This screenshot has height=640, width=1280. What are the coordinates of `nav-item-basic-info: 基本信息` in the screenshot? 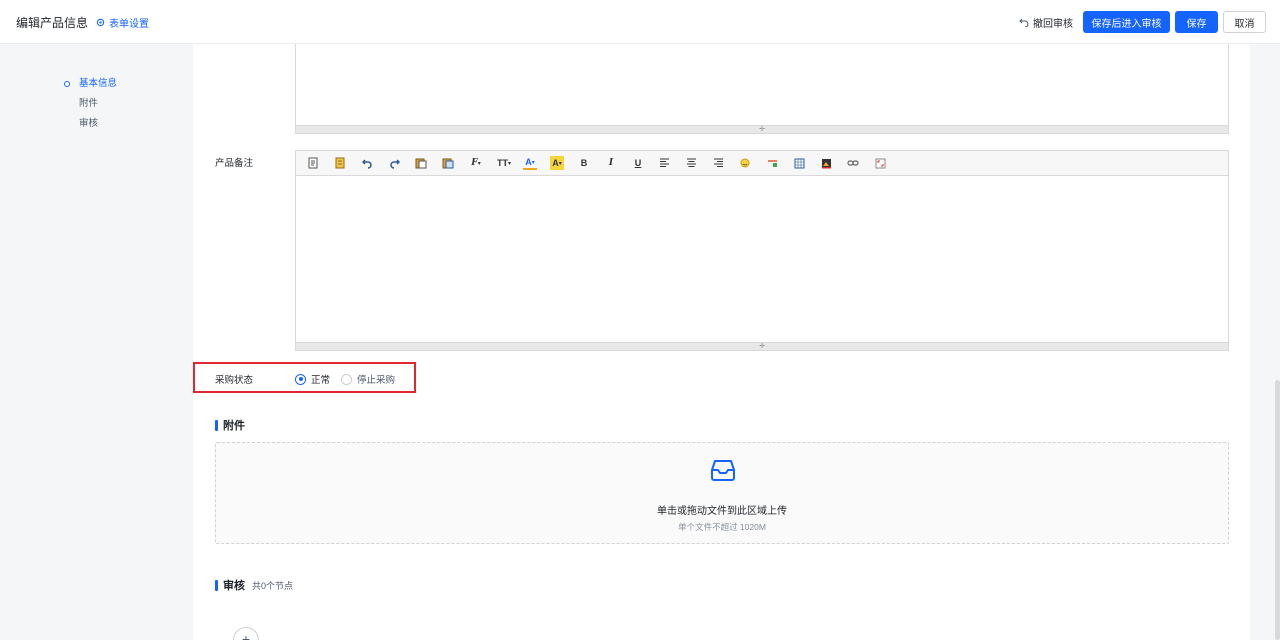 It's located at (120, 86).